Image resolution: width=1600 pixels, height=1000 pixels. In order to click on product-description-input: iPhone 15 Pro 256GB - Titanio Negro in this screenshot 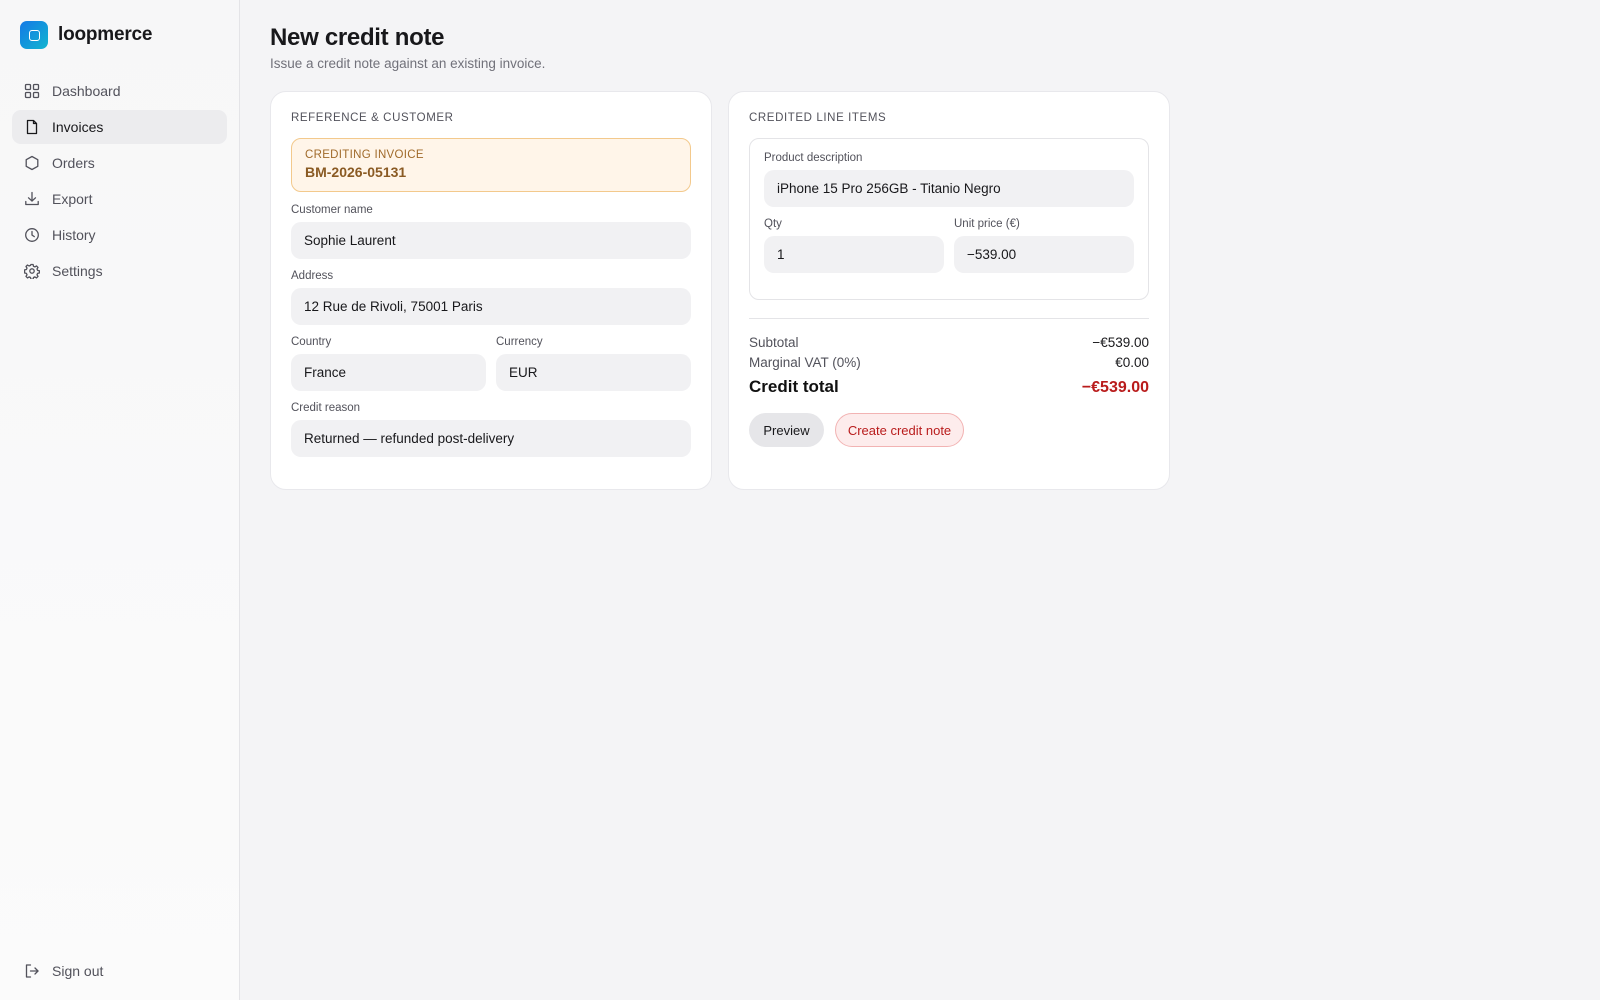, I will do `click(949, 188)`.